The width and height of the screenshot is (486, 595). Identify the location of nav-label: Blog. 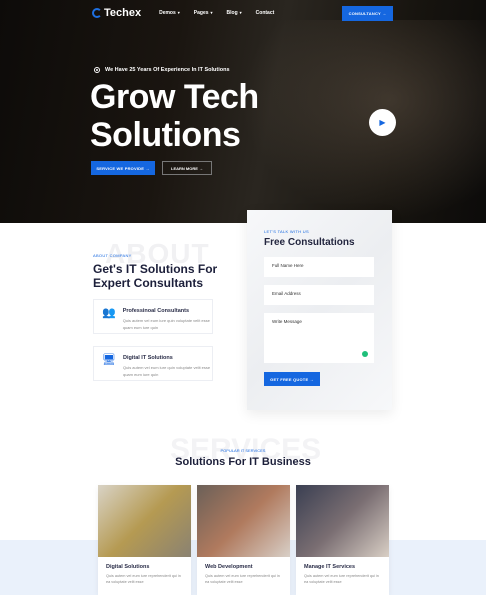
(232, 13).